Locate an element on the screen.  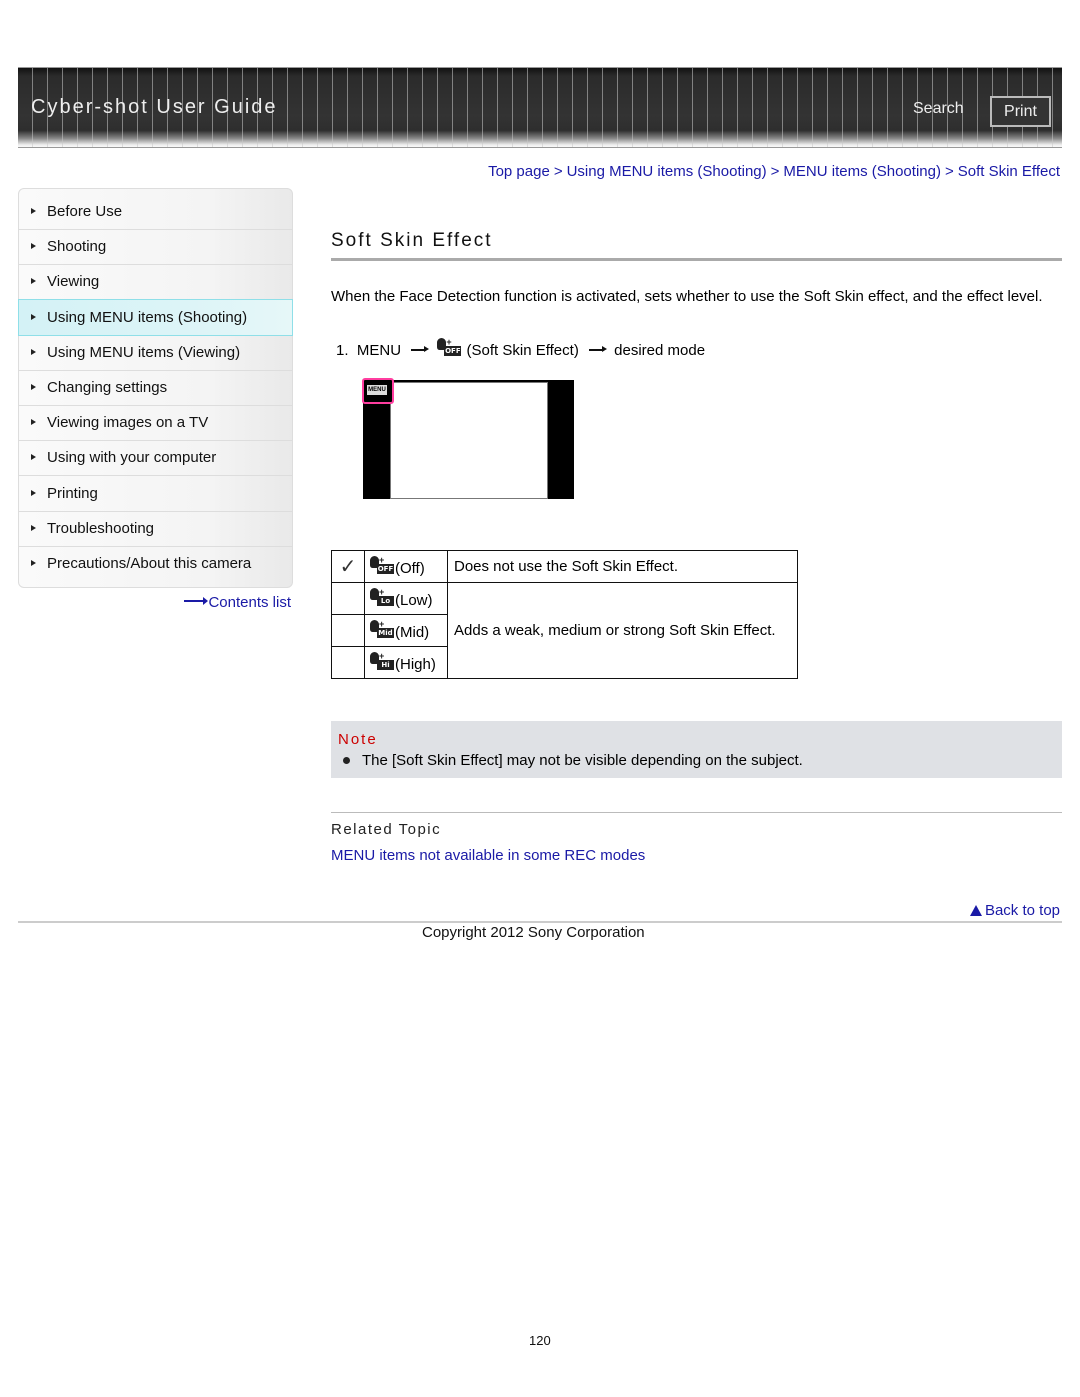
sidebar-item-precautions: Precautions/About this camera is located at coordinates (155, 563).